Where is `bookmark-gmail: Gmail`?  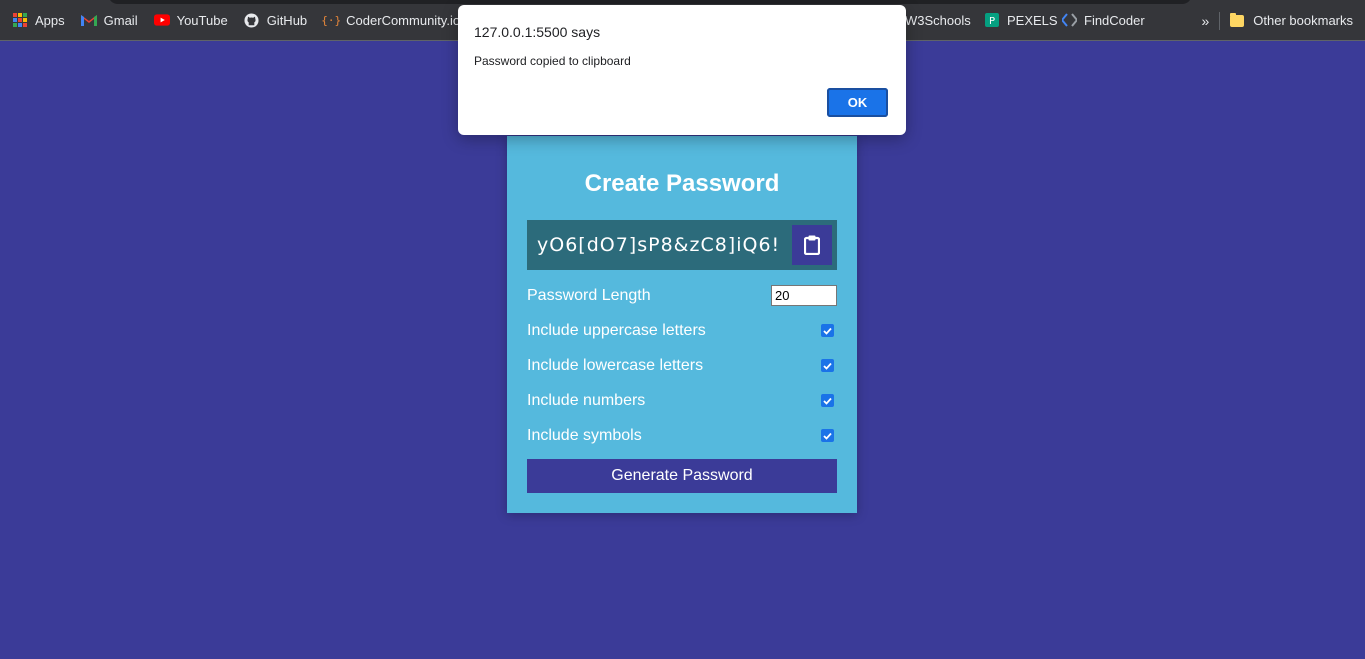
bookmark-gmail: Gmail is located at coordinates (109, 20).